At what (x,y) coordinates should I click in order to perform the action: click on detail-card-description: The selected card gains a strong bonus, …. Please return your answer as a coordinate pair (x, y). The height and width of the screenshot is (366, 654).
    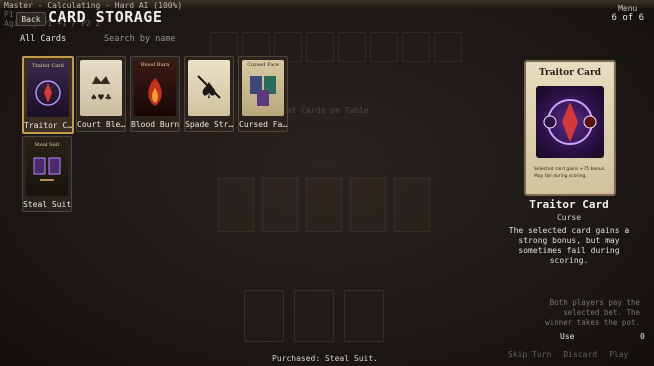
    Looking at the image, I should click on (569, 245).